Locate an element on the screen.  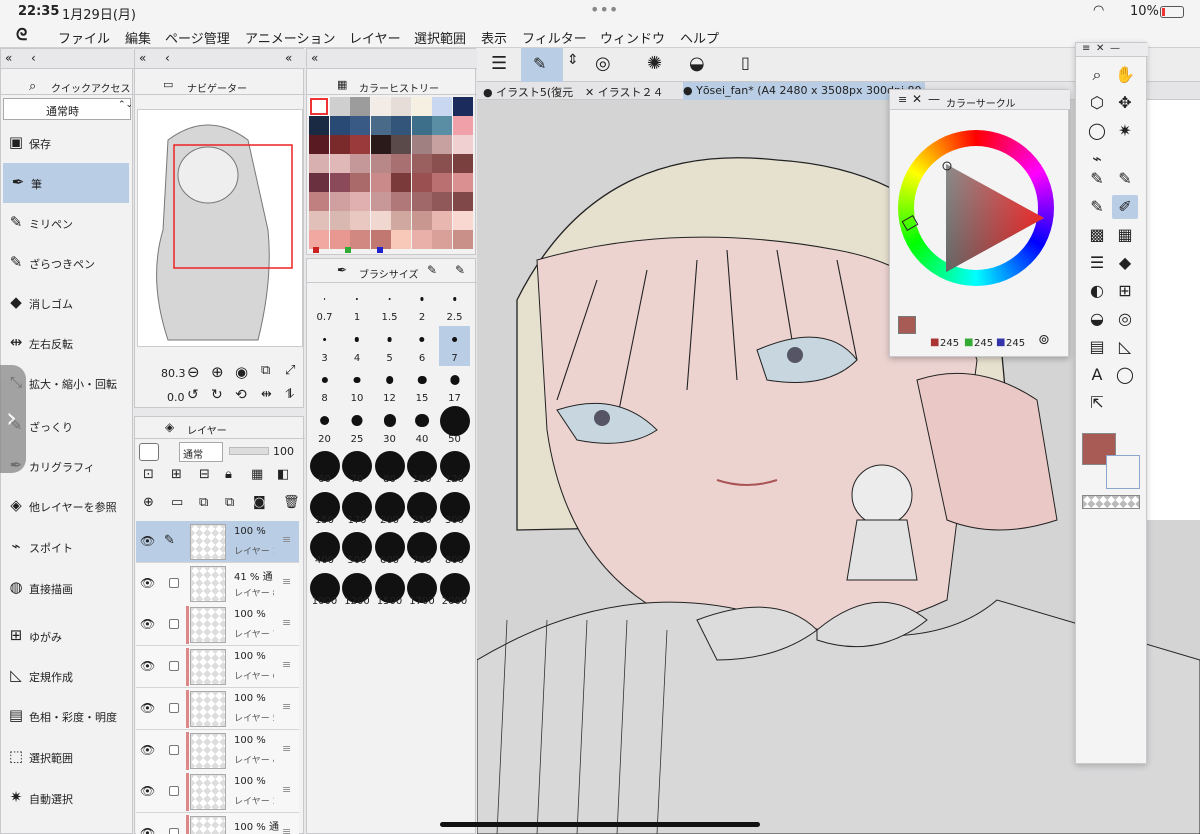
brush-size-option: 15 is located at coordinates (422, 386).